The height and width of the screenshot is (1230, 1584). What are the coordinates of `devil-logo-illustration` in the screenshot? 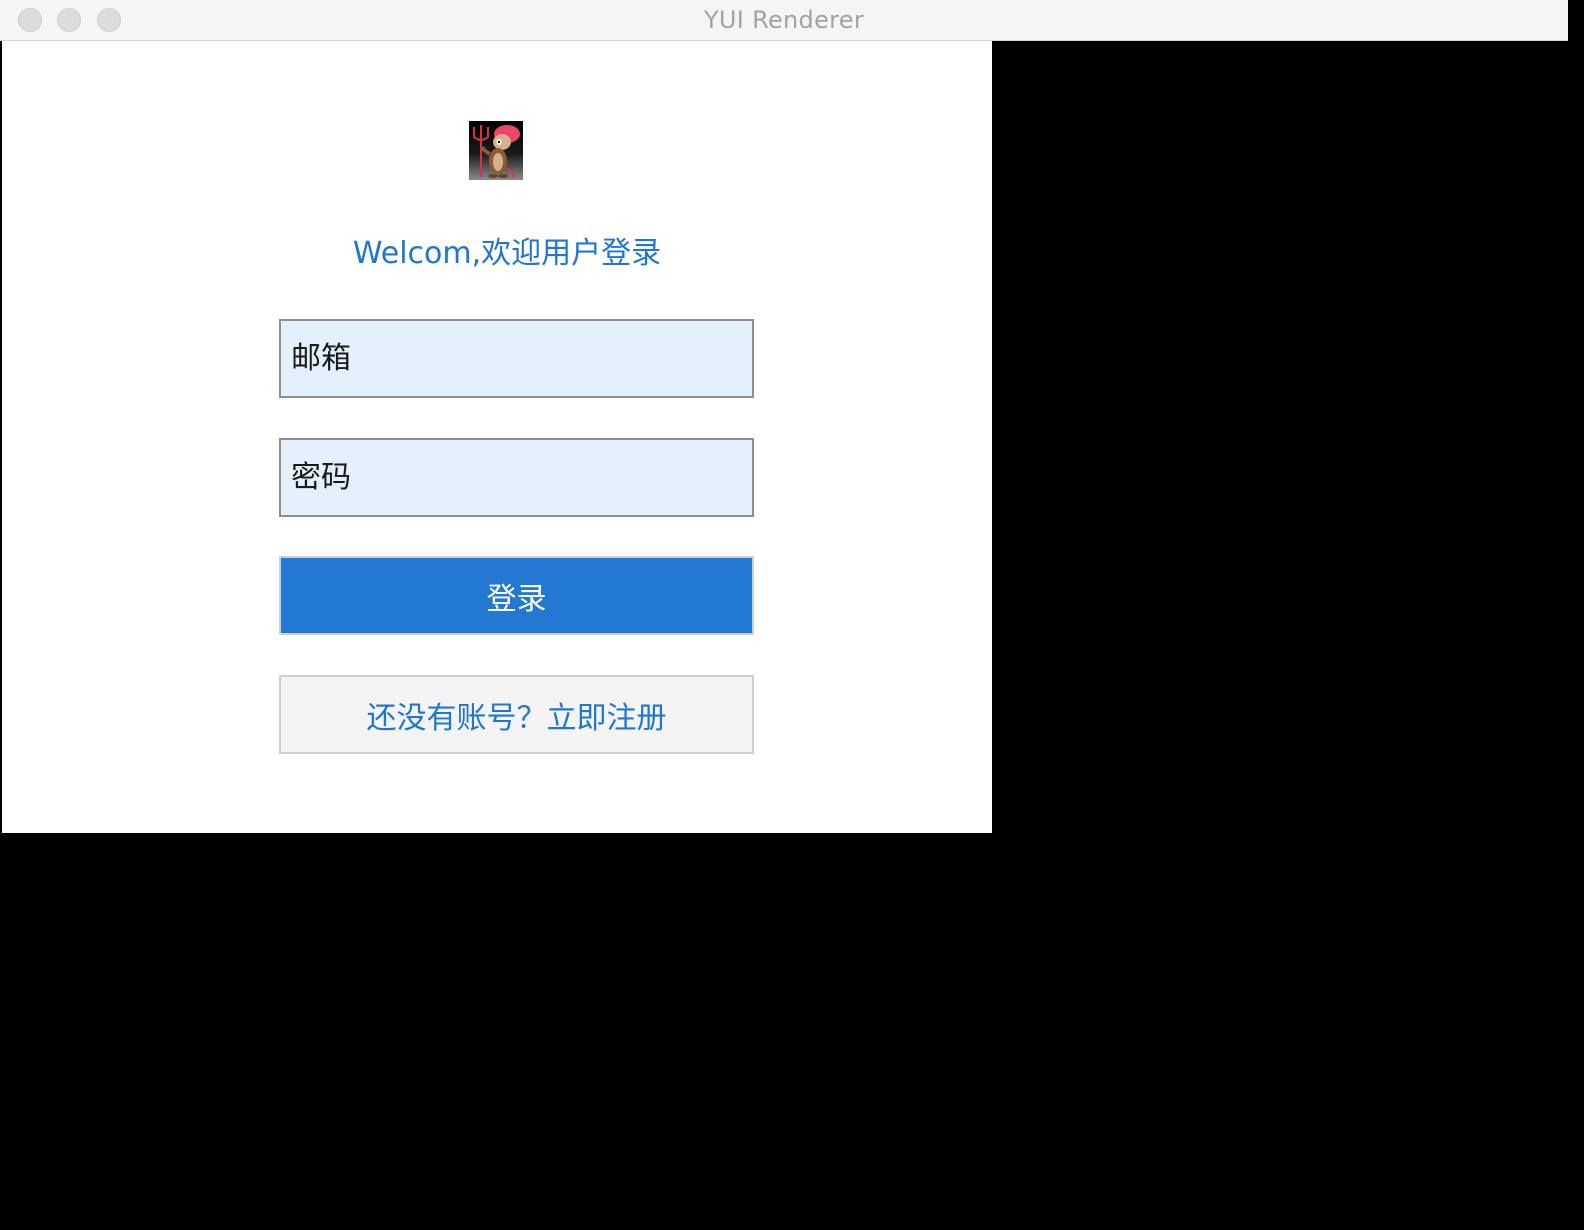 It's located at (496, 151).